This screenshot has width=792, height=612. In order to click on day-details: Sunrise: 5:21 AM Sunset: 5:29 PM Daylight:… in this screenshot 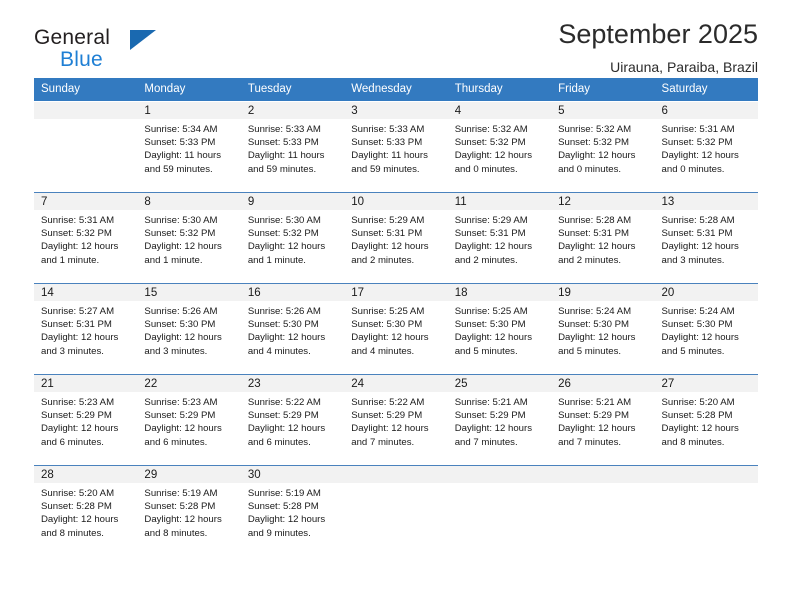, I will do `click(499, 420)`.